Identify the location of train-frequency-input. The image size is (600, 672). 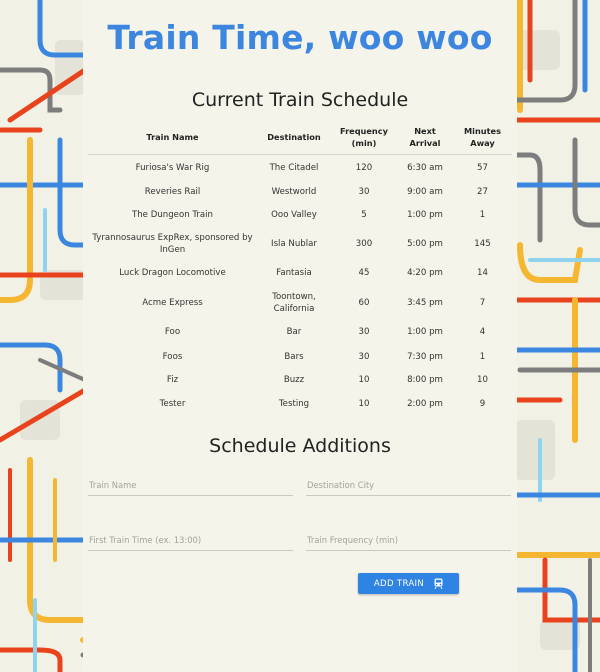
(409, 540).